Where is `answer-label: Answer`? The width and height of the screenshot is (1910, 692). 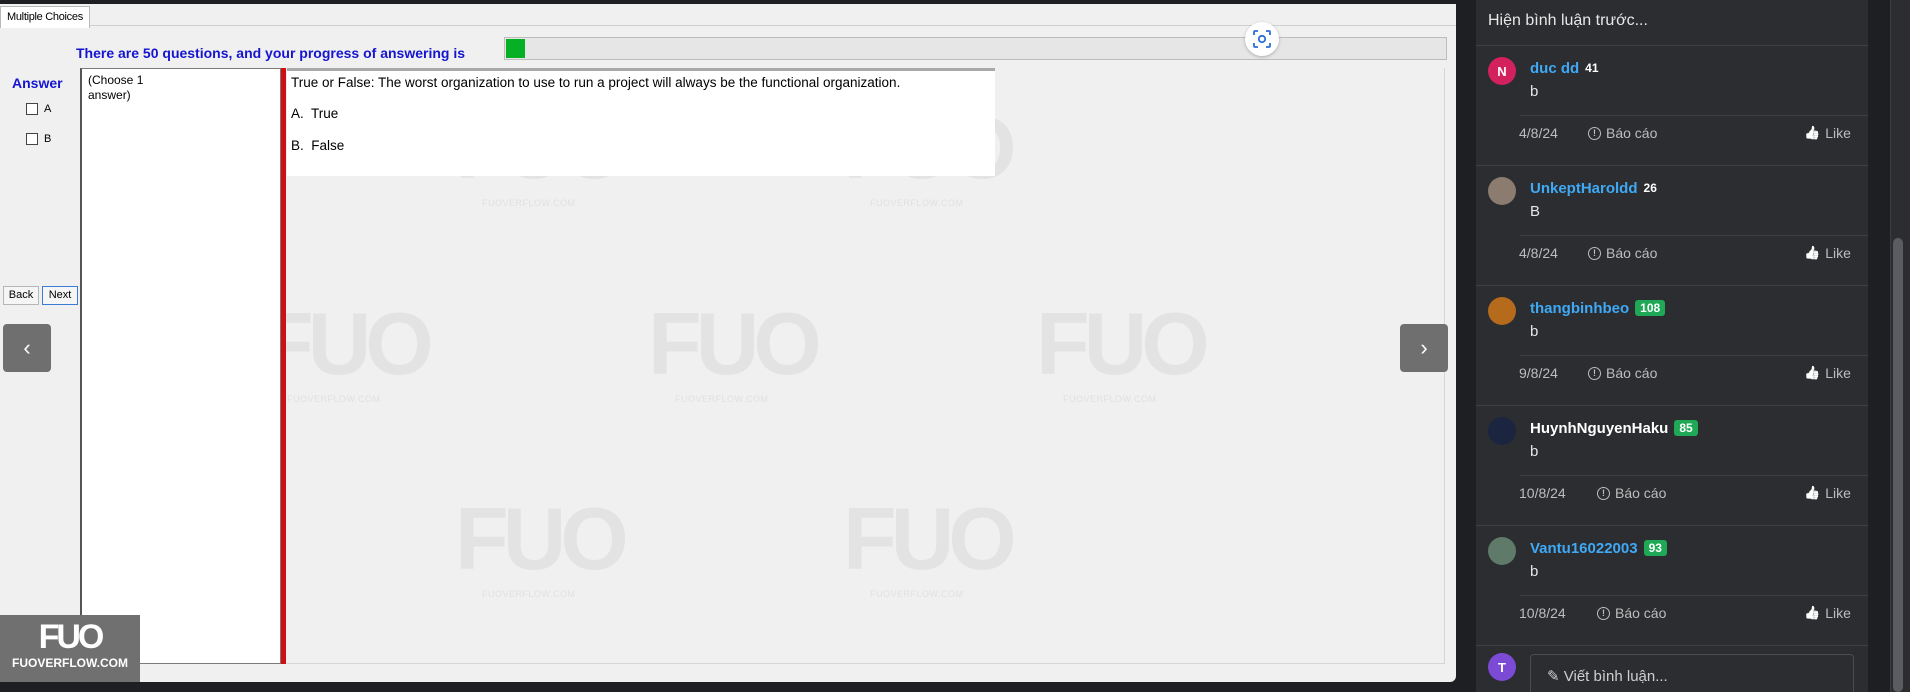 answer-label: Answer is located at coordinates (37, 83).